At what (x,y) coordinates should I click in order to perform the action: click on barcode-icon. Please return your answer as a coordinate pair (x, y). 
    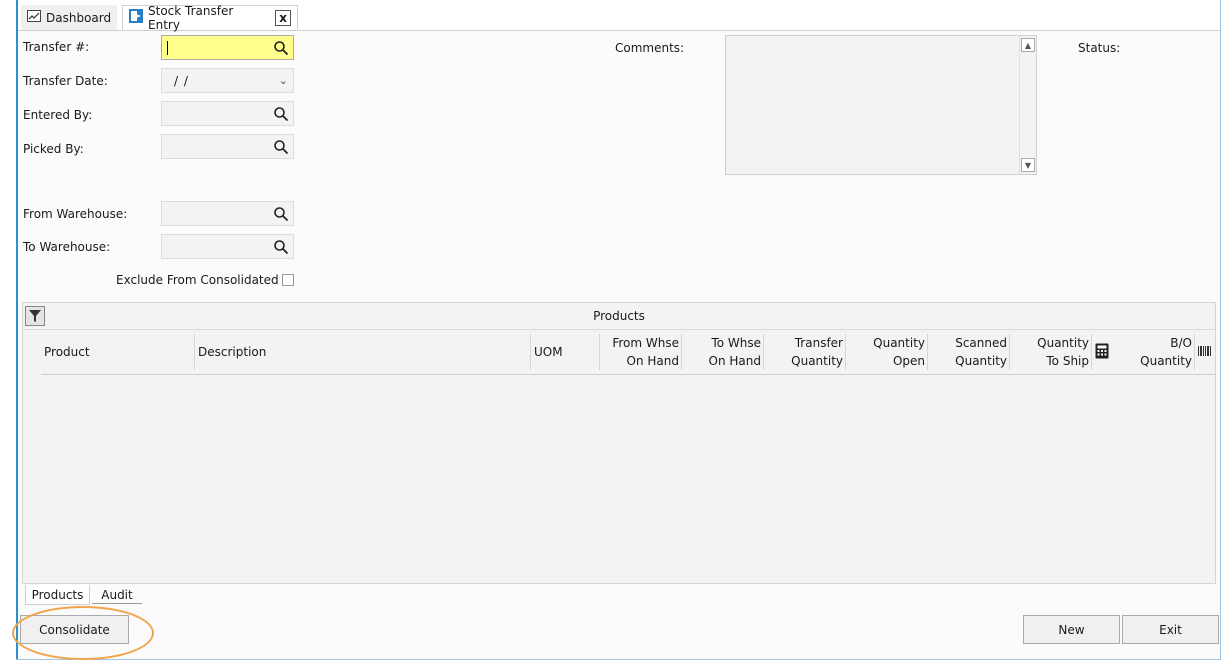
    Looking at the image, I should click on (1205, 351).